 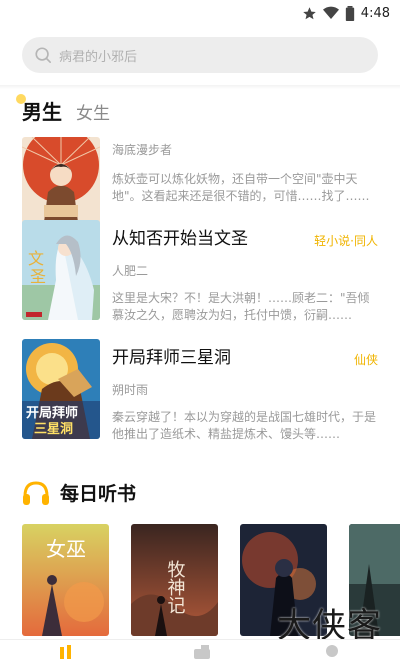 I want to click on clock: 4:48, so click(x=375, y=13).